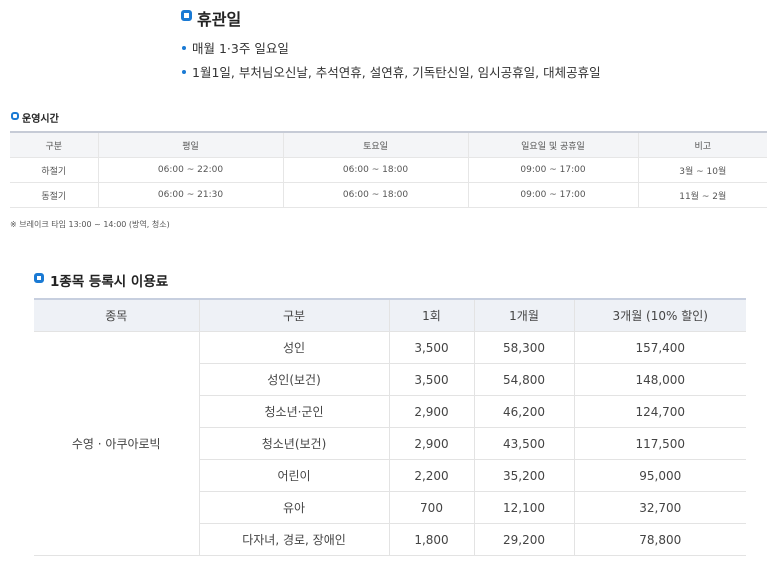 This screenshot has width=773, height=565. I want to click on hours-title: 운영시간, so click(35, 117).